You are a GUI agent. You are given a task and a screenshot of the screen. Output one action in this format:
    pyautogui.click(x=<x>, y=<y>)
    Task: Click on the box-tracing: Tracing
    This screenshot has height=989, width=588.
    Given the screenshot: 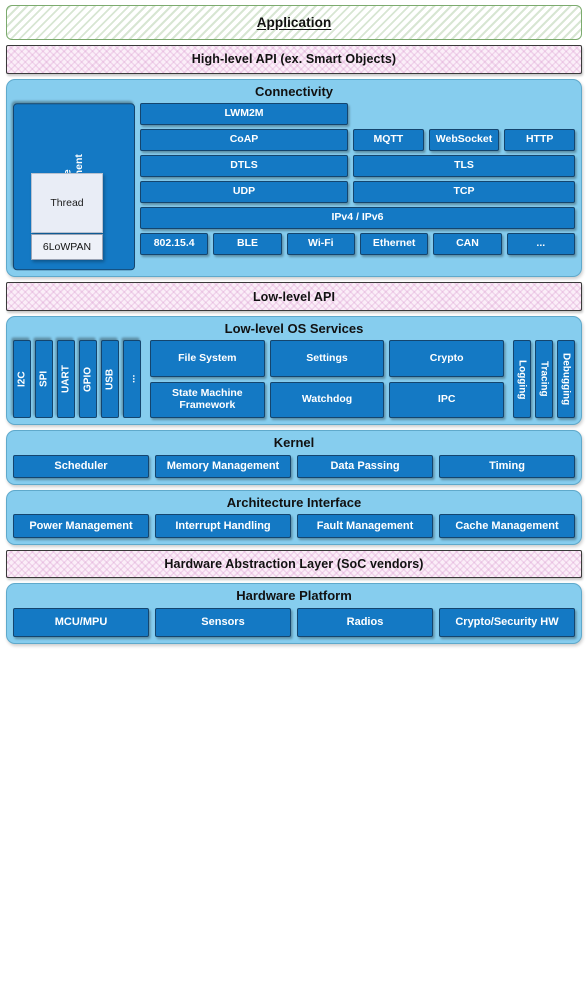 What is the action you would take?
    pyautogui.click(x=544, y=379)
    